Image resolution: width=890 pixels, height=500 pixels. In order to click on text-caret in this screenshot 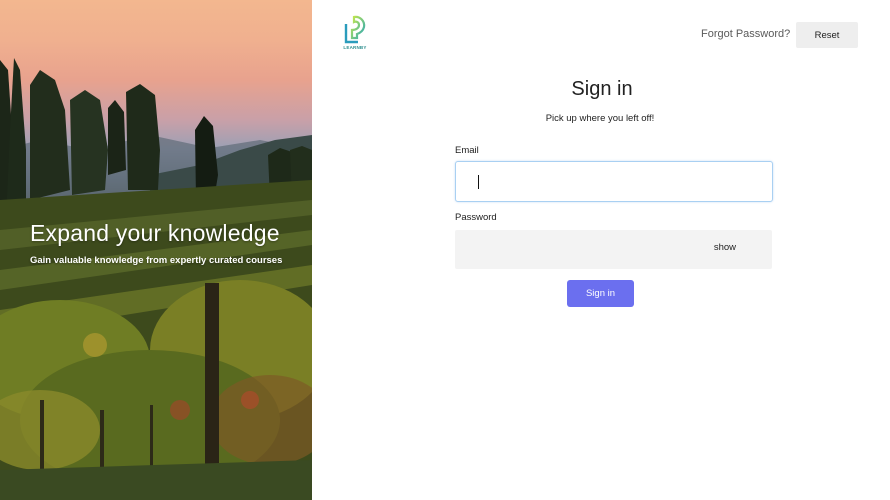, I will do `click(478, 182)`.